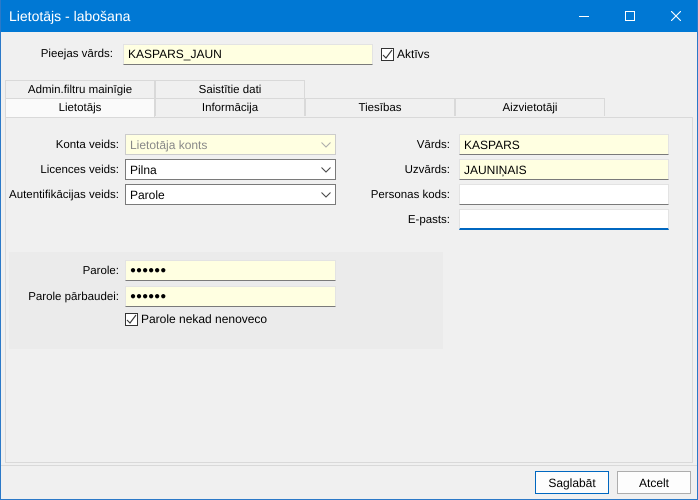  What do you see at coordinates (428, 220) in the screenshot?
I see `field-label: E-pasts:` at bounding box center [428, 220].